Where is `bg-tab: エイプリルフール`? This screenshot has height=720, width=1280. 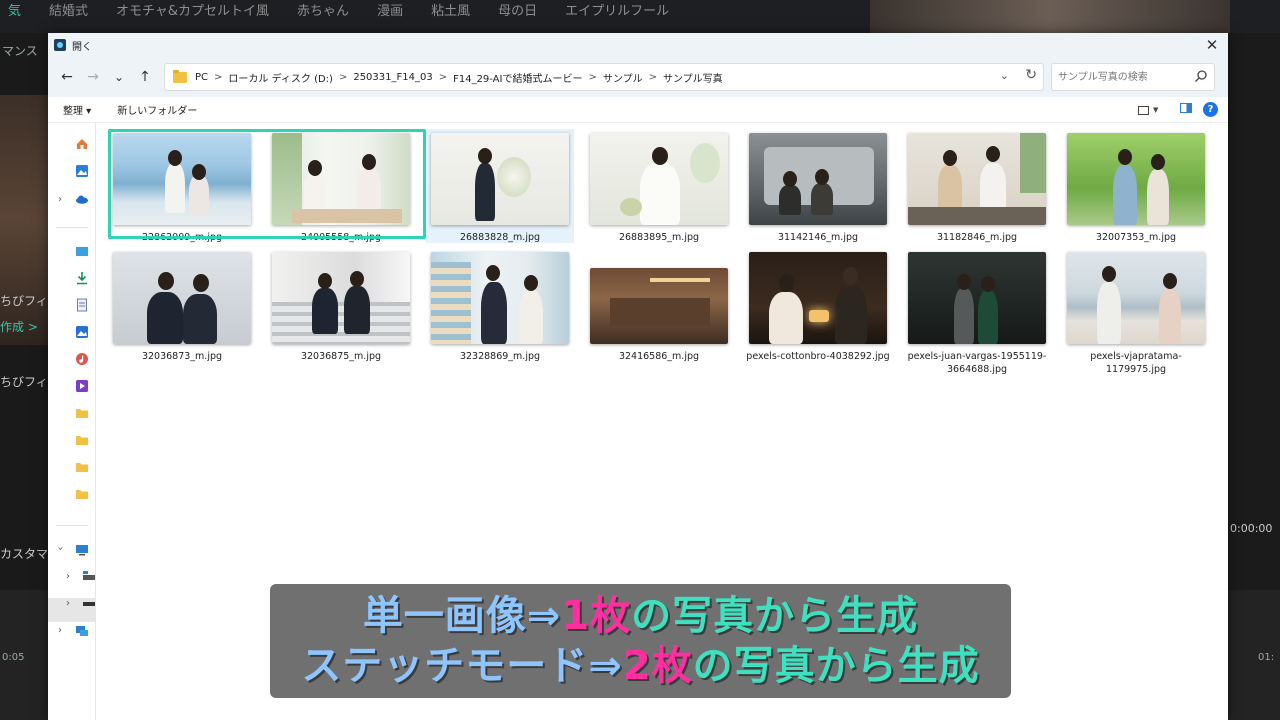
bg-tab: エイプリルフール is located at coordinates (617, 9).